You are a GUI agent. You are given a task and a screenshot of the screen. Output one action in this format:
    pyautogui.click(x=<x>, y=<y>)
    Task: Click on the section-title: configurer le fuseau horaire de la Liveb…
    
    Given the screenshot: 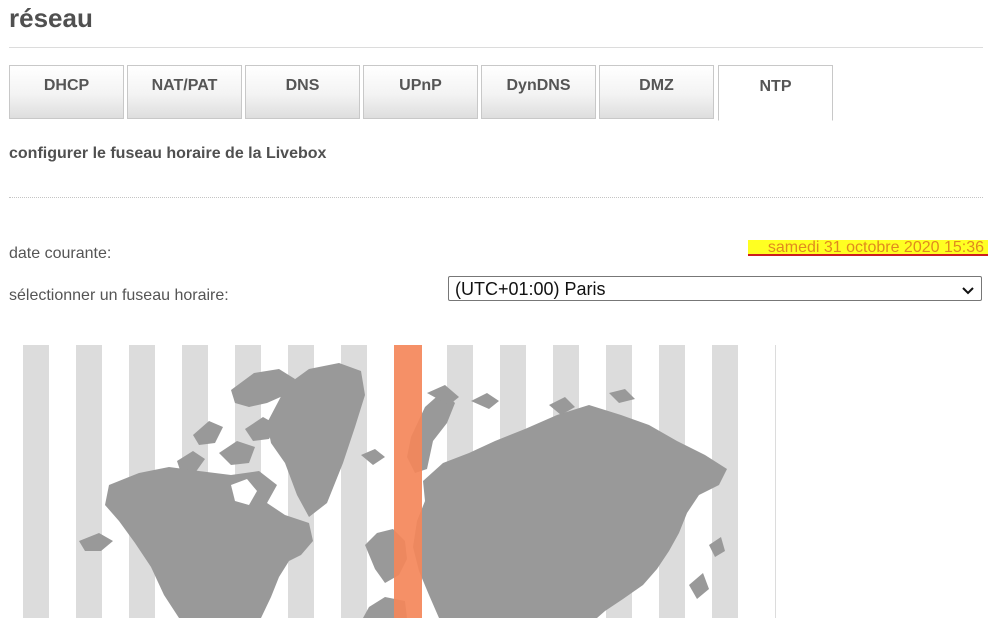 What is the action you would take?
    pyautogui.click(x=168, y=153)
    